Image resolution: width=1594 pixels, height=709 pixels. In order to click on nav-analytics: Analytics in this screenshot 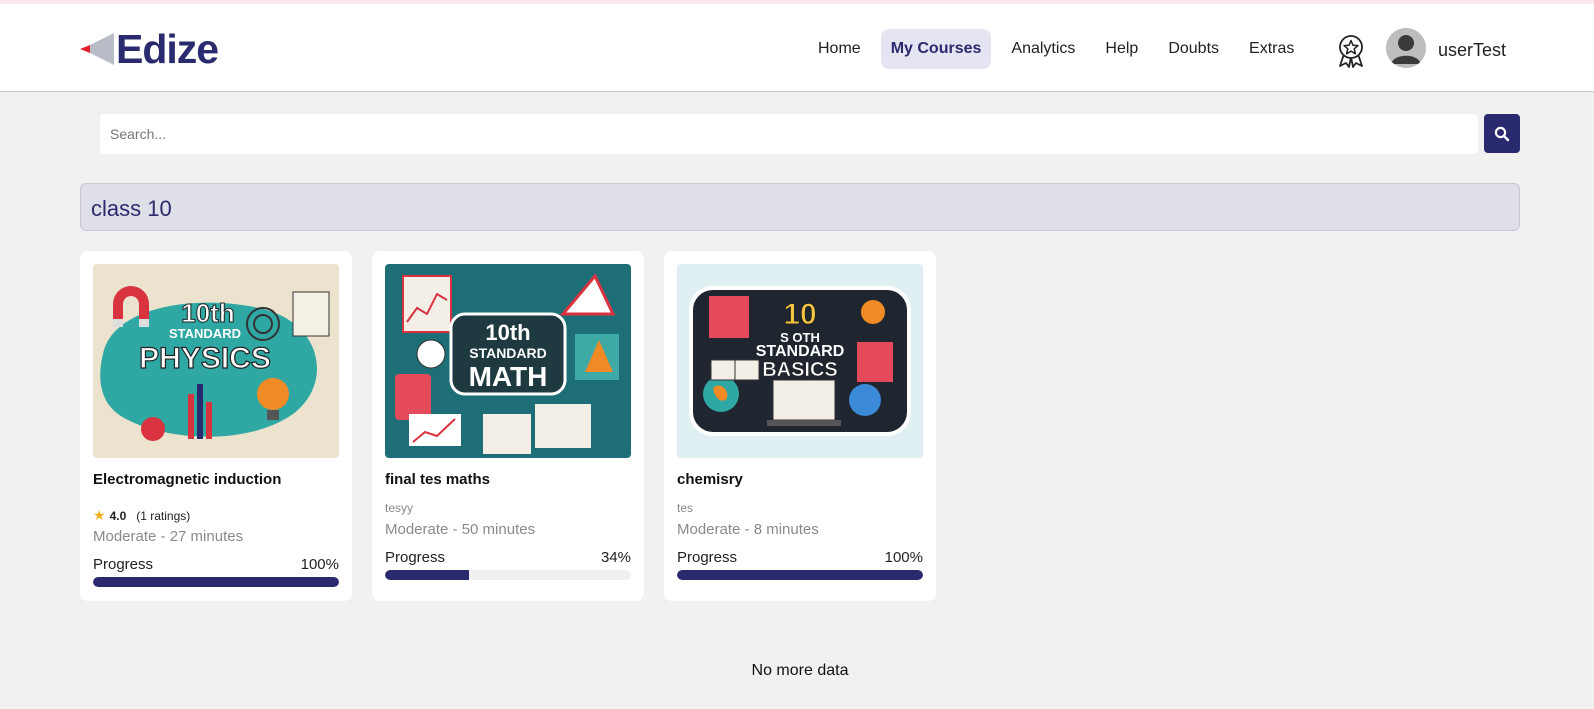, I will do `click(1043, 49)`.